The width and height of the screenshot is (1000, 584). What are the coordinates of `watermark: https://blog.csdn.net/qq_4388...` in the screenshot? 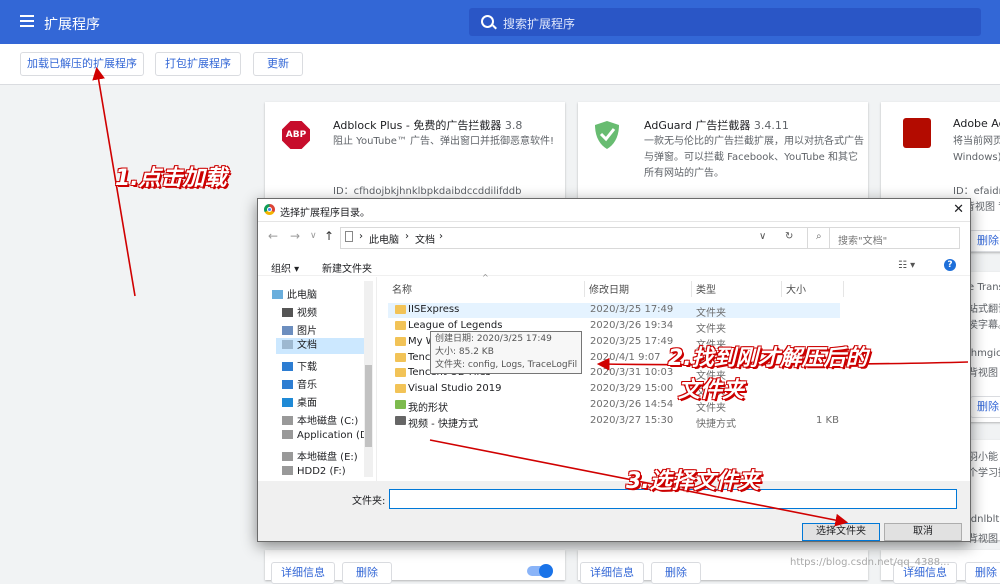 It's located at (870, 562).